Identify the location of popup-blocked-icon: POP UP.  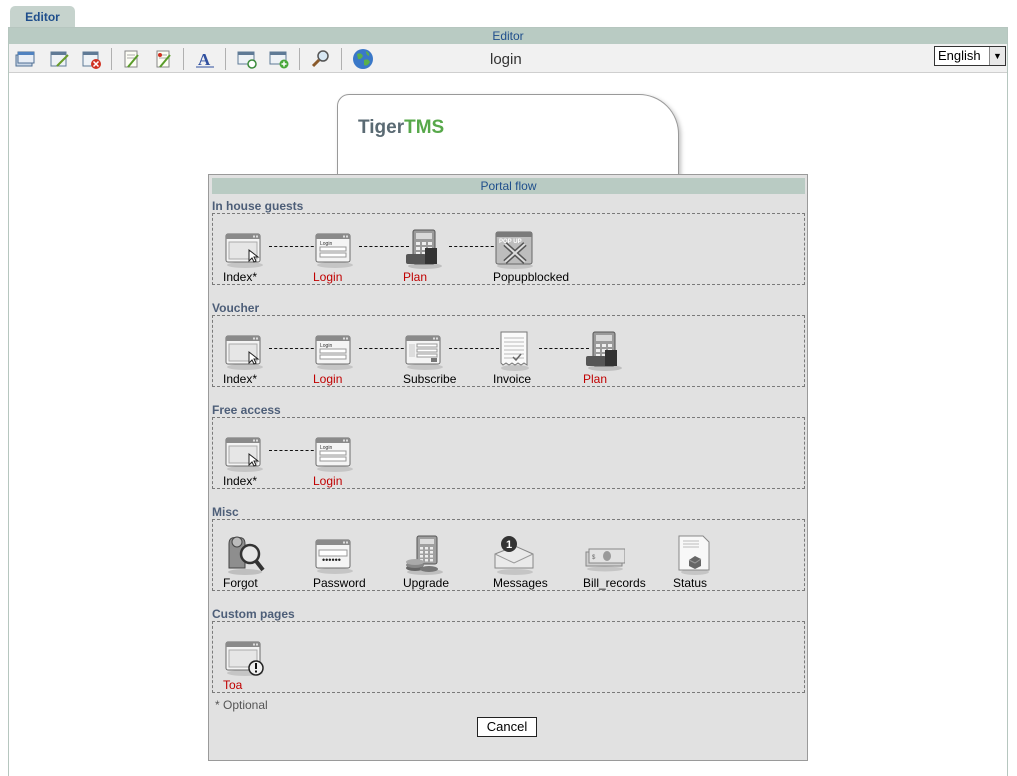
(514, 249).